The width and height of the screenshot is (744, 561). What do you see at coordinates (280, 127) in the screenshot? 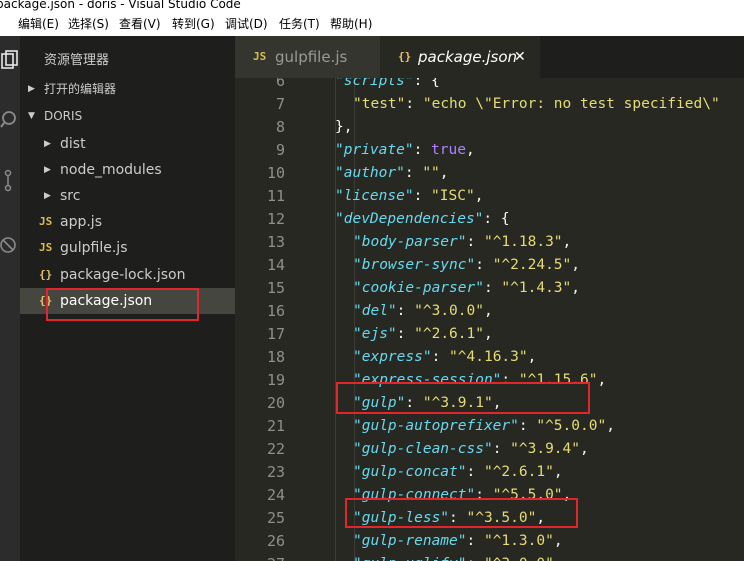
I see `line-number: 8` at bounding box center [280, 127].